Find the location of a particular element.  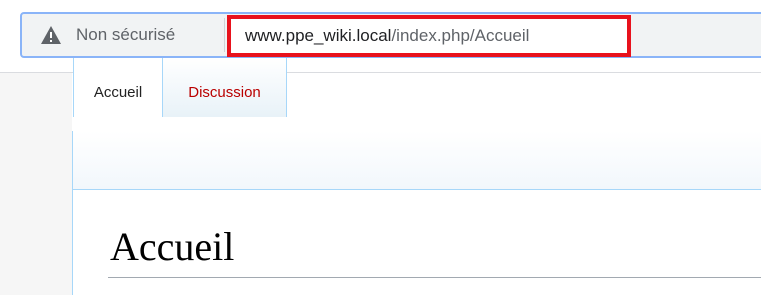

security-indicator: Non sécurisé is located at coordinates (122, 35).